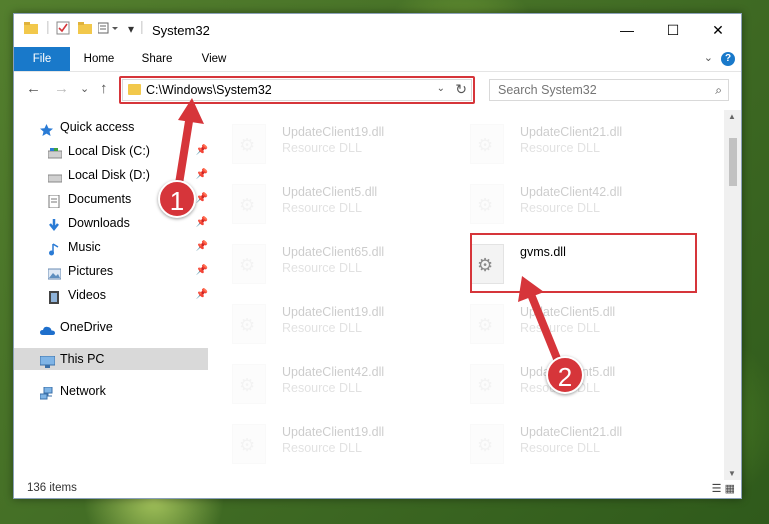 Image resolution: width=769 pixels, height=524 pixels. I want to click on callout-step-2: 2, so click(565, 375).